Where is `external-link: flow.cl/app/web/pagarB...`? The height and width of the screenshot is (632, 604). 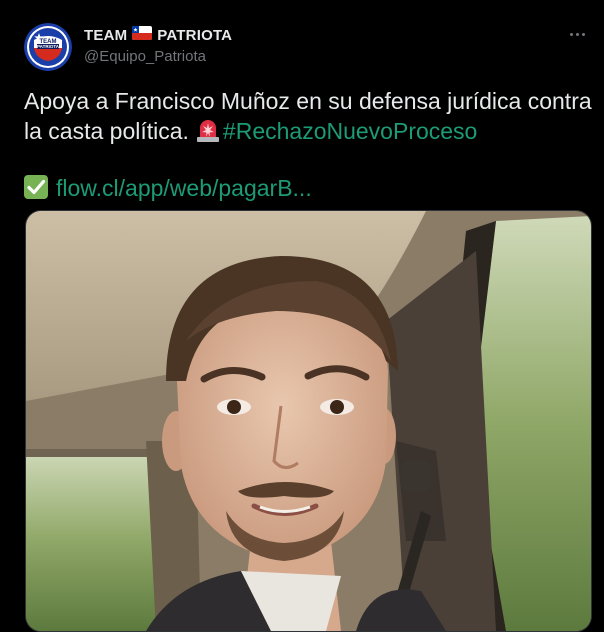 external-link: flow.cl/app/web/pagarB... is located at coordinates (184, 188).